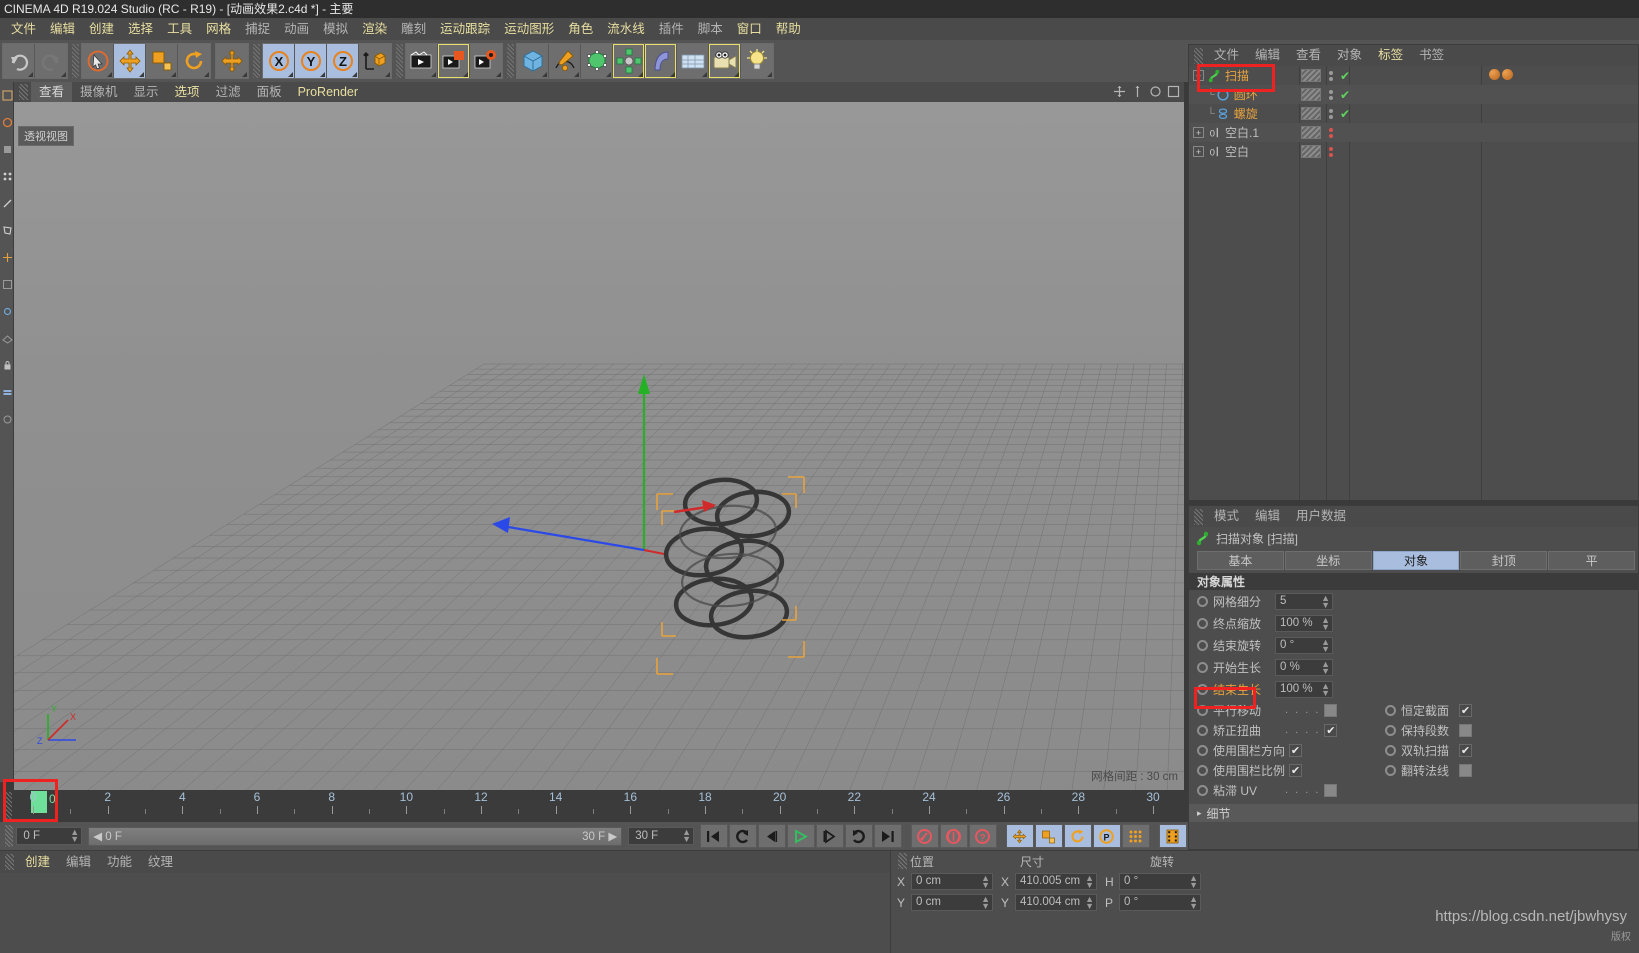 The width and height of the screenshot is (1639, 953). What do you see at coordinates (713, 836) in the screenshot?
I see `go-to-start-icon` at bounding box center [713, 836].